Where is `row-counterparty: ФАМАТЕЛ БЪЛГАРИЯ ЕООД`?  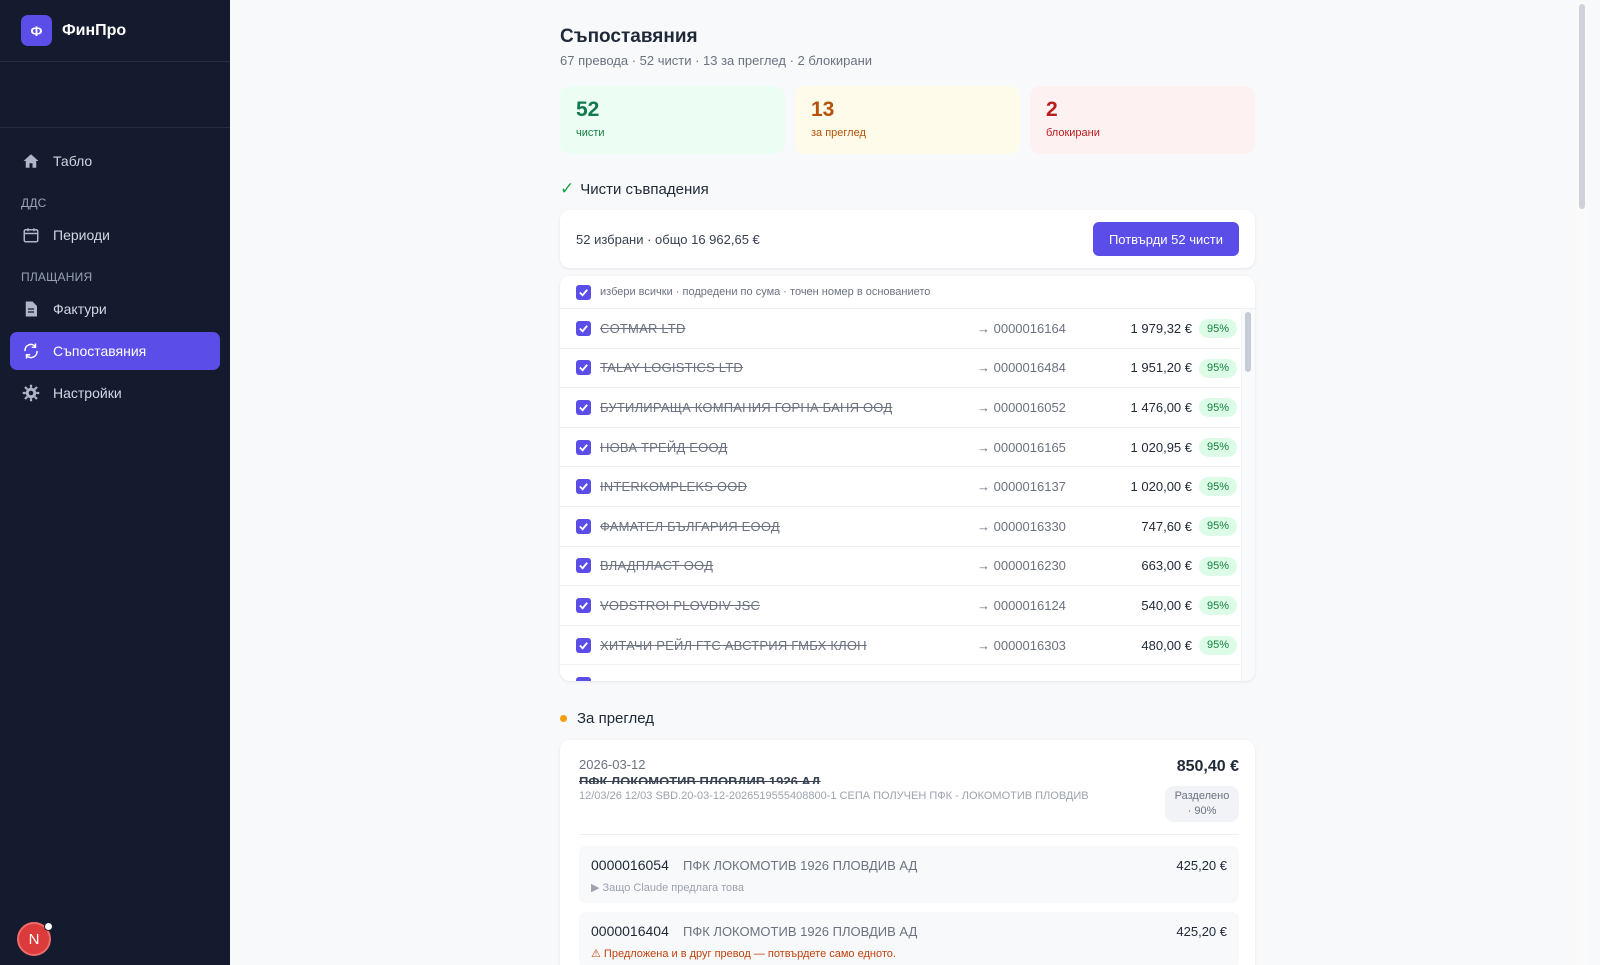
row-counterparty: ФАМАТЕЛ БЪЛГАРИЯ ЕООД is located at coordinates (690, 526).